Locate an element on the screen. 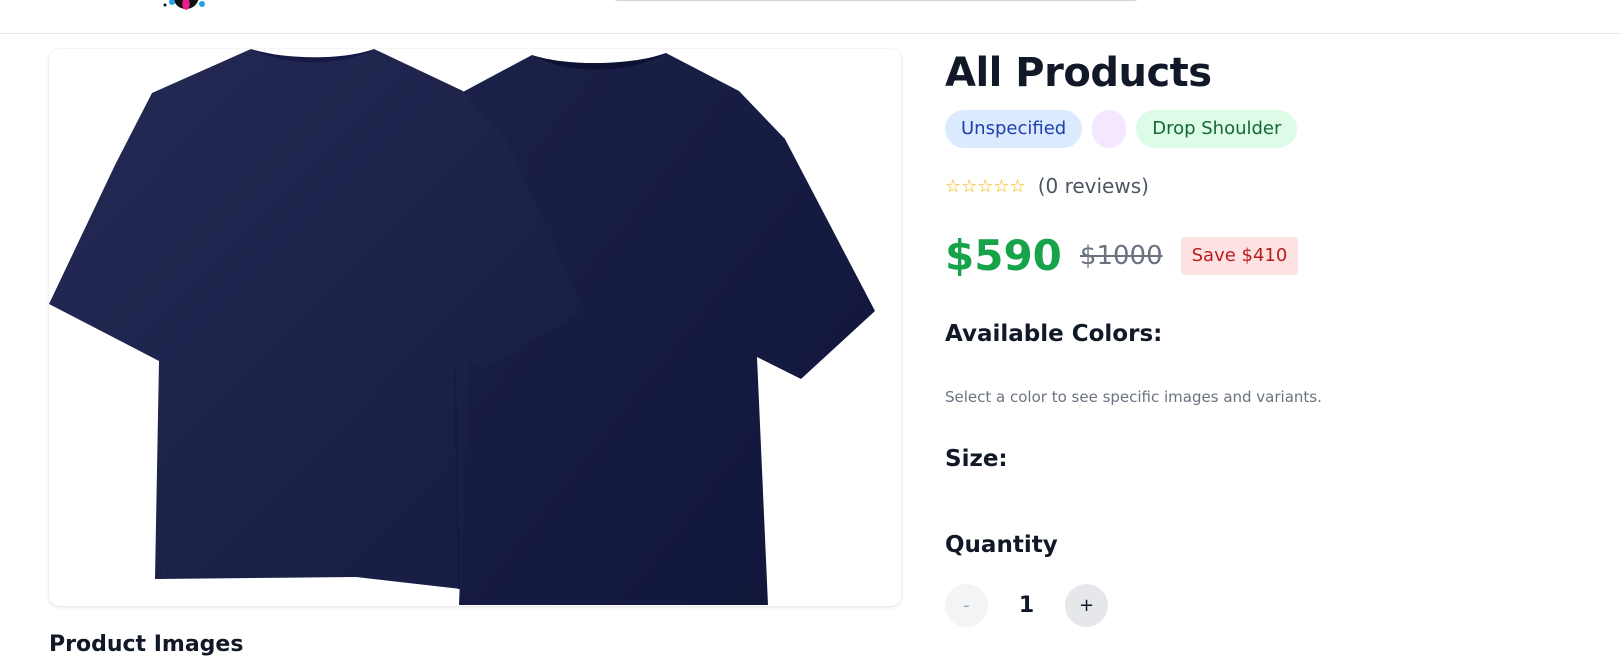 This screenshot has height=659, width=1621. product-title: All Products is located at coordinates (1078, 73).